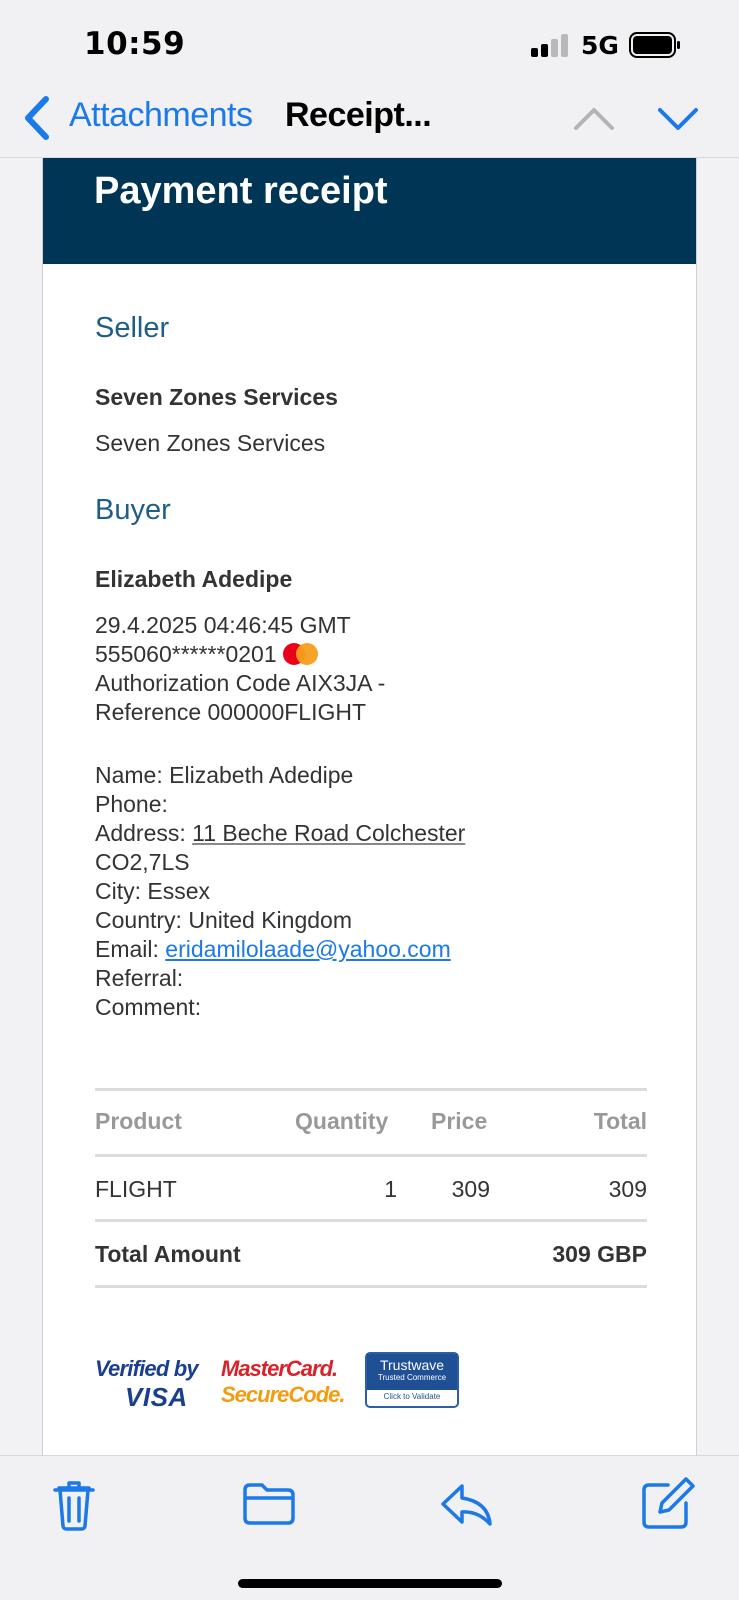 The image size is (739, 1600). I want to click on card-number: 555060******0201, so click(186, 654).